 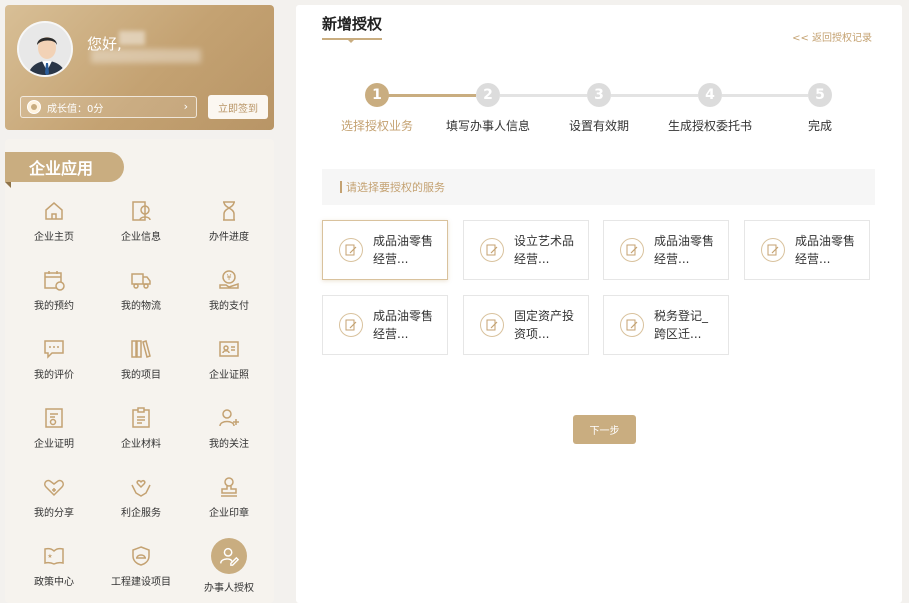 I want to click on seal-icon, so click(x=229, y=487).